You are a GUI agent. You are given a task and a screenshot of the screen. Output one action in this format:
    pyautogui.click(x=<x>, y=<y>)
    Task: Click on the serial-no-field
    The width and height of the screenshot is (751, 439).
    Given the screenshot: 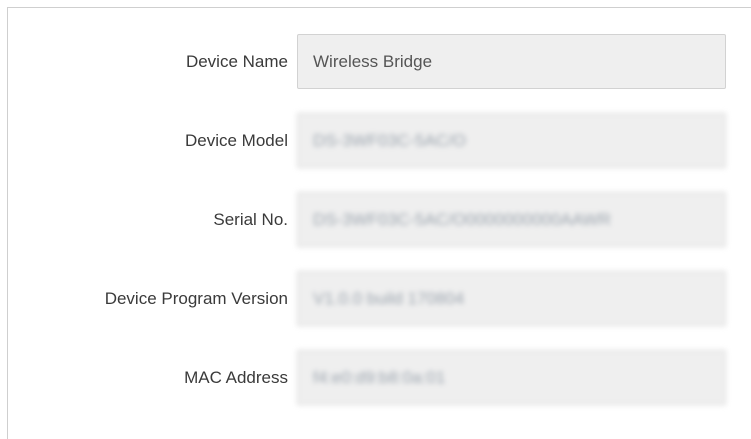 What is the action you would take?
    pyautogui.click(x=511, y=219)
    